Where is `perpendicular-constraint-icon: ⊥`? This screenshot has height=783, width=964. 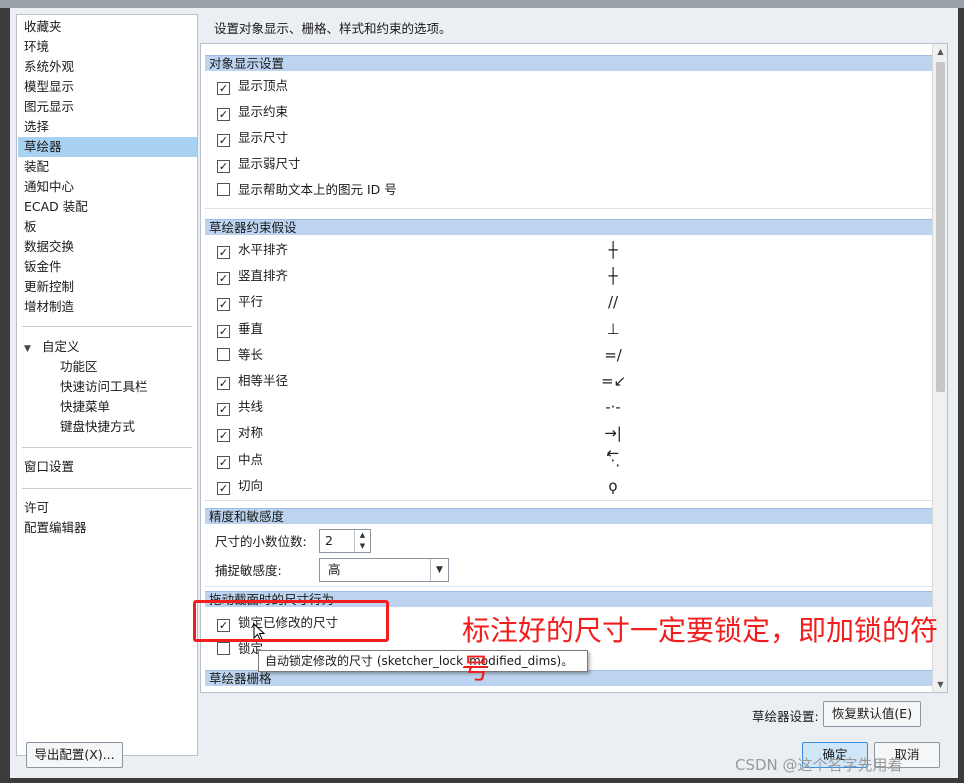 perpendicular-constraint-icon: ⊥ is located at coordinates (613, 328).